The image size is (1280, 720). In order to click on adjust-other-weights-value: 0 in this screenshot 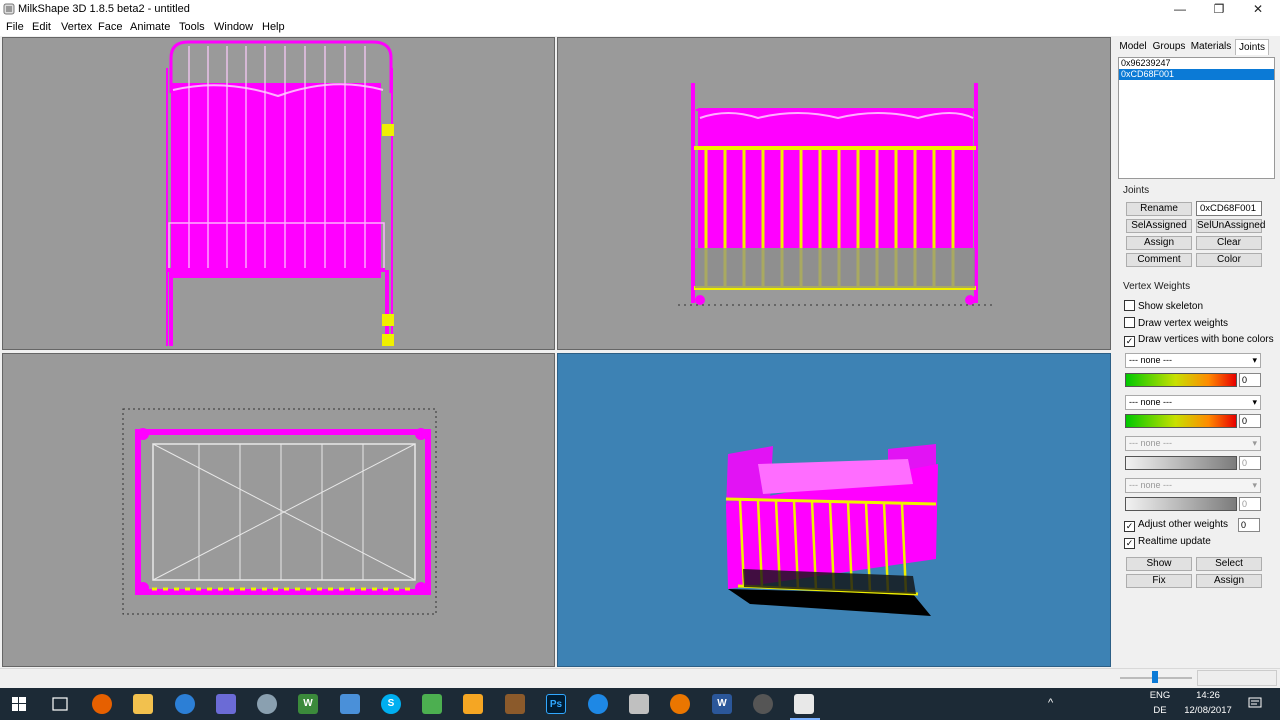, I will do `click(1249, 525)`.